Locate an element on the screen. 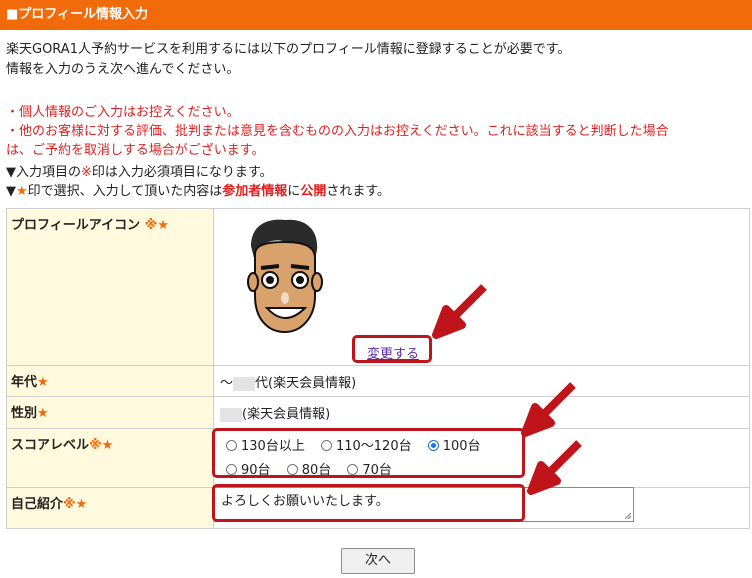 Image resolution: width=752 pixels, height=578 pixels. note-text: ▼ is located at coordinates (11, 191).